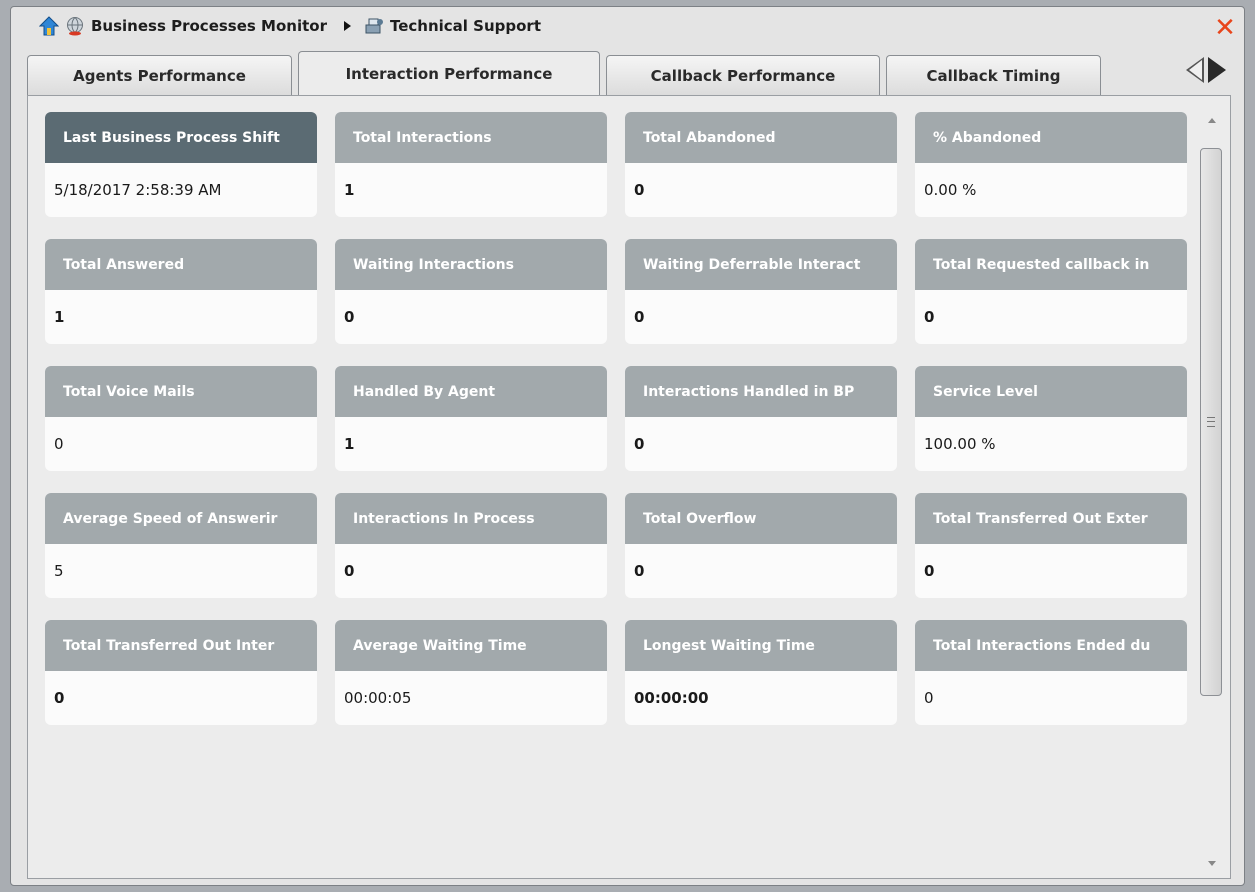  Describe the element at coordinates (181, 672) in the screenshot. I see `kpi-card: Total Transferred Out Inter 0` at that location.